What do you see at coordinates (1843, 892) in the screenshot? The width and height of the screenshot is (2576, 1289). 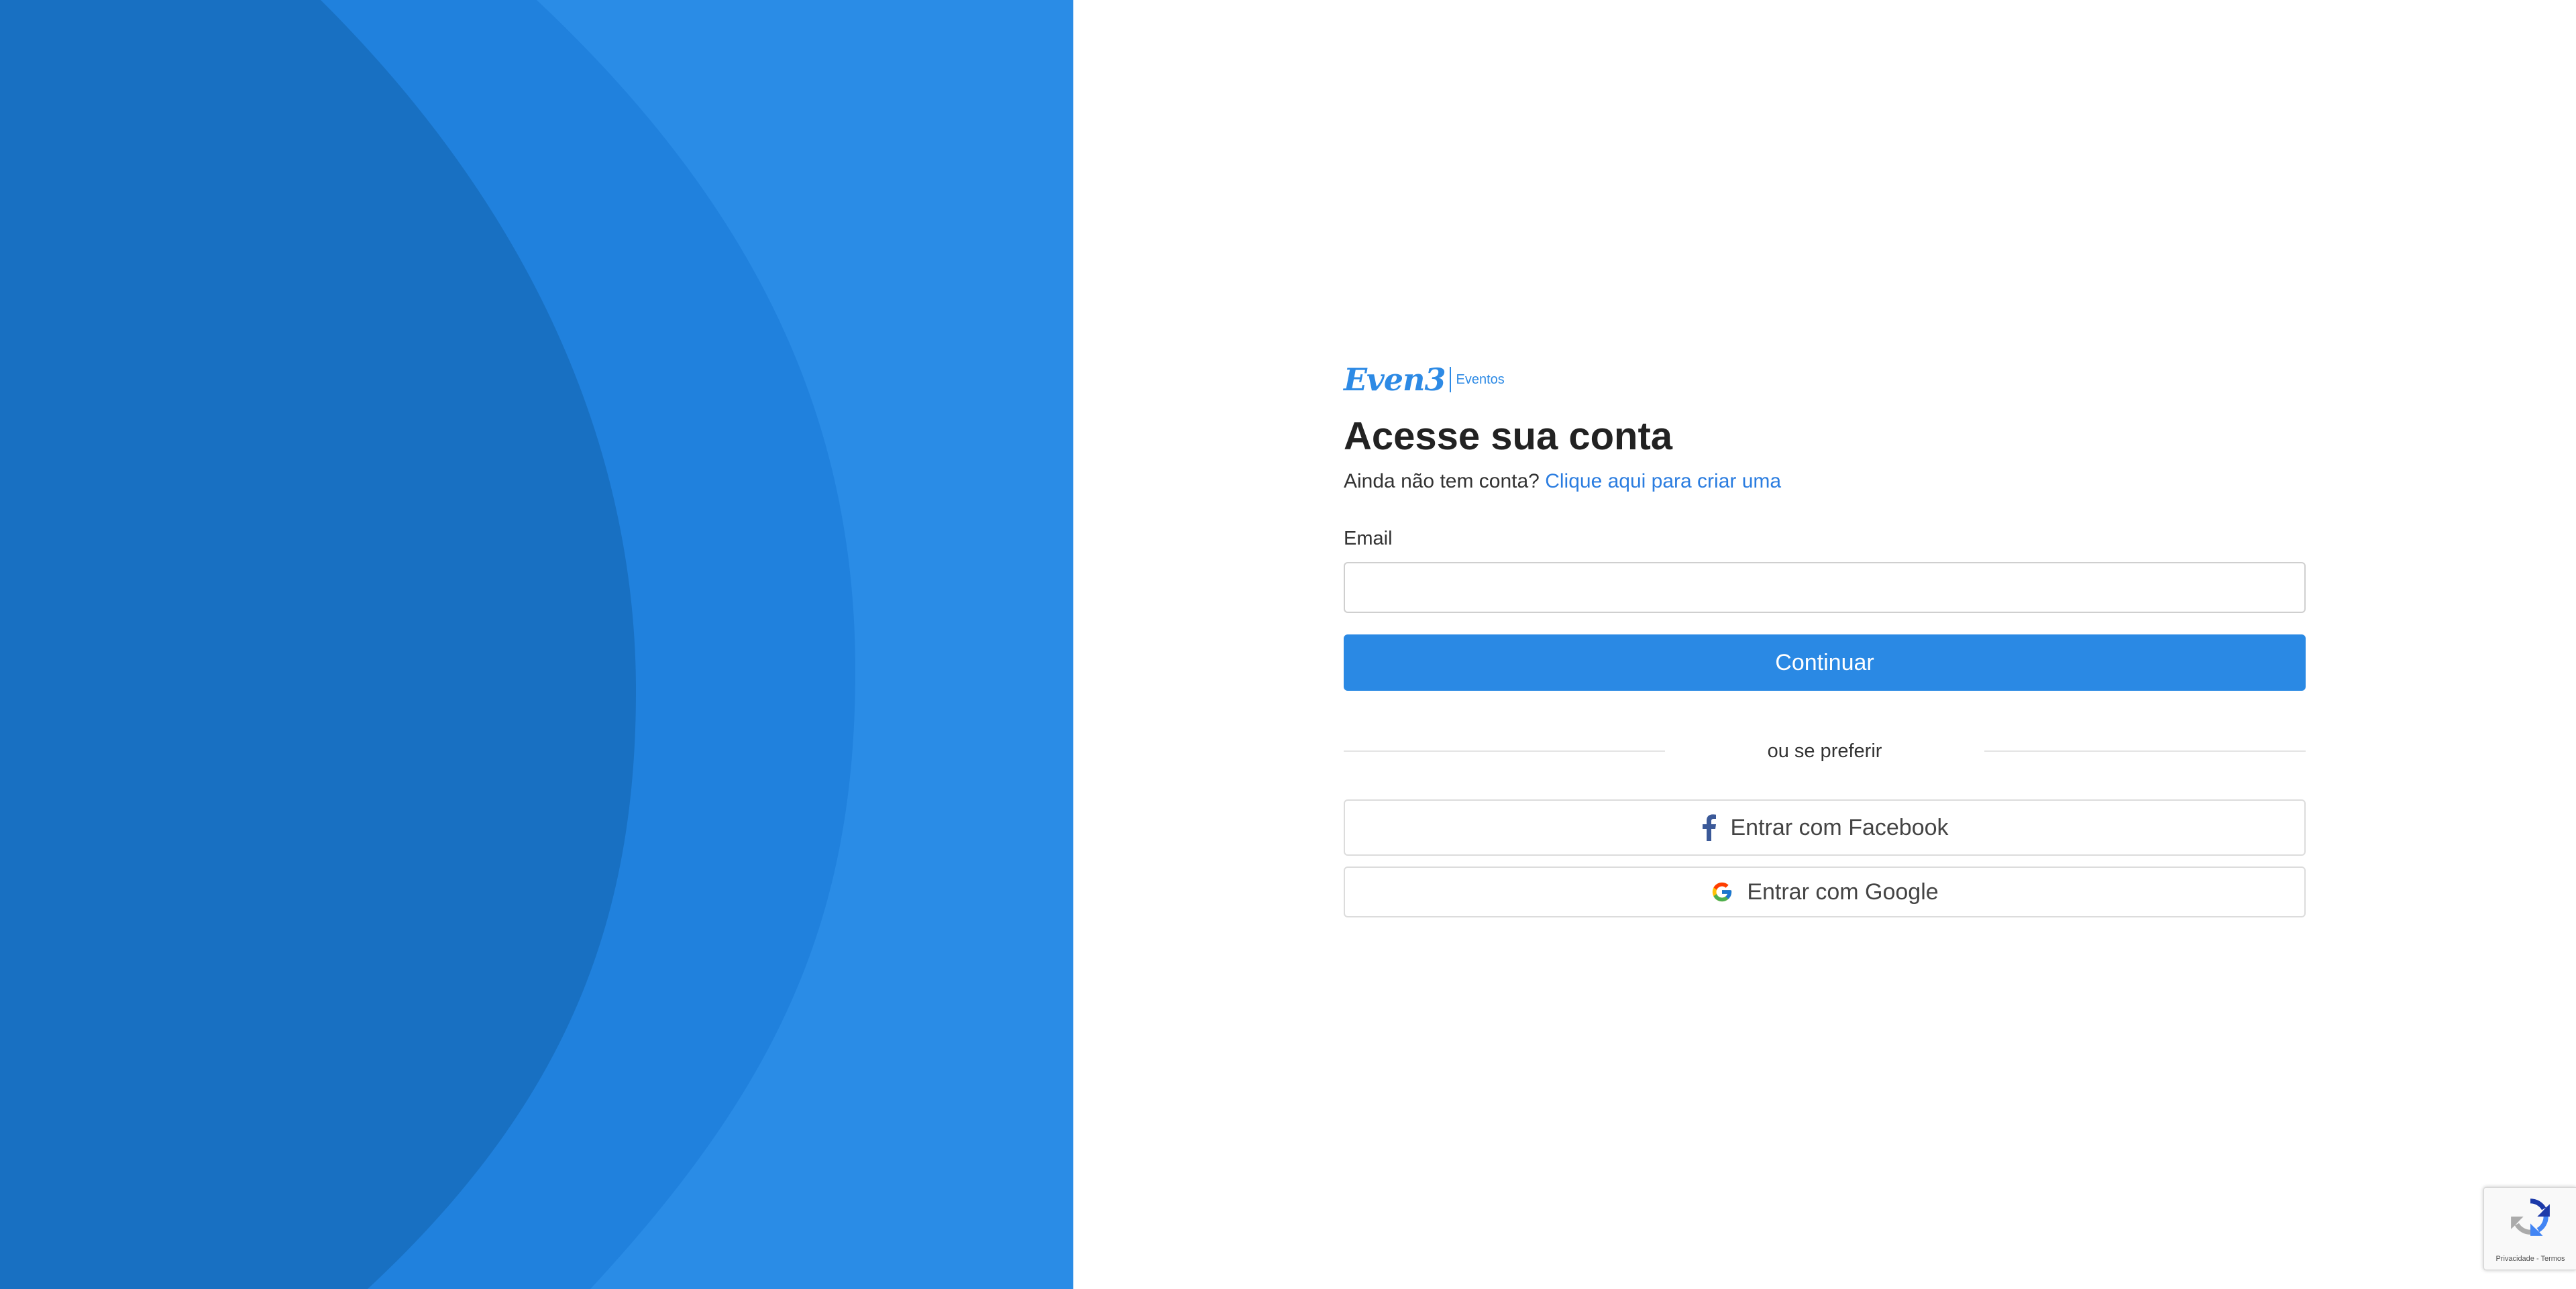 I see `google-login-label: Entrar com Google` at bounding box center [1843, 892].